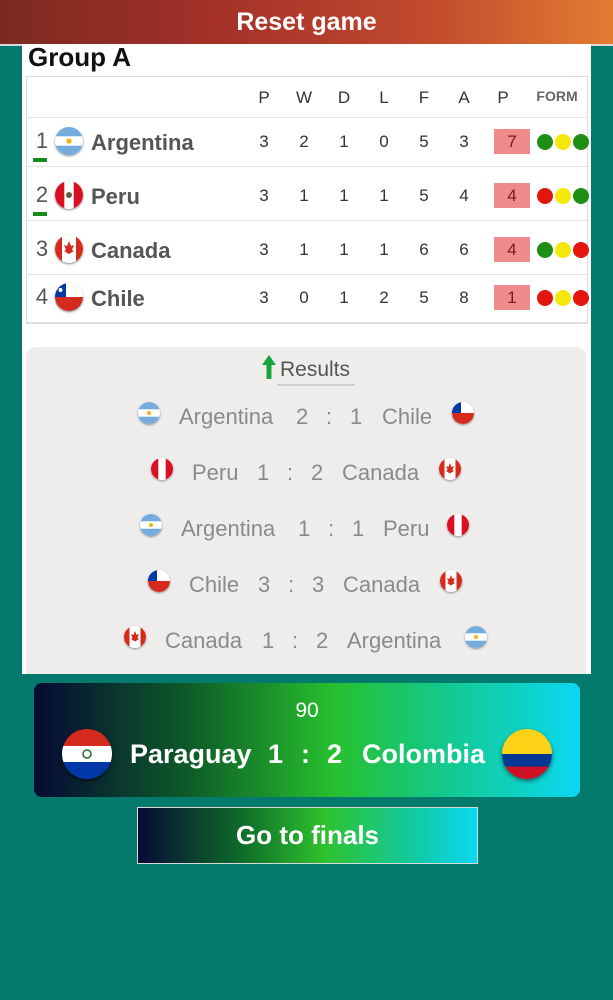  What do you see at coordinates (42, 248) in the screenshot?
I see `team-position: 3` at bounding box center [42, 248].